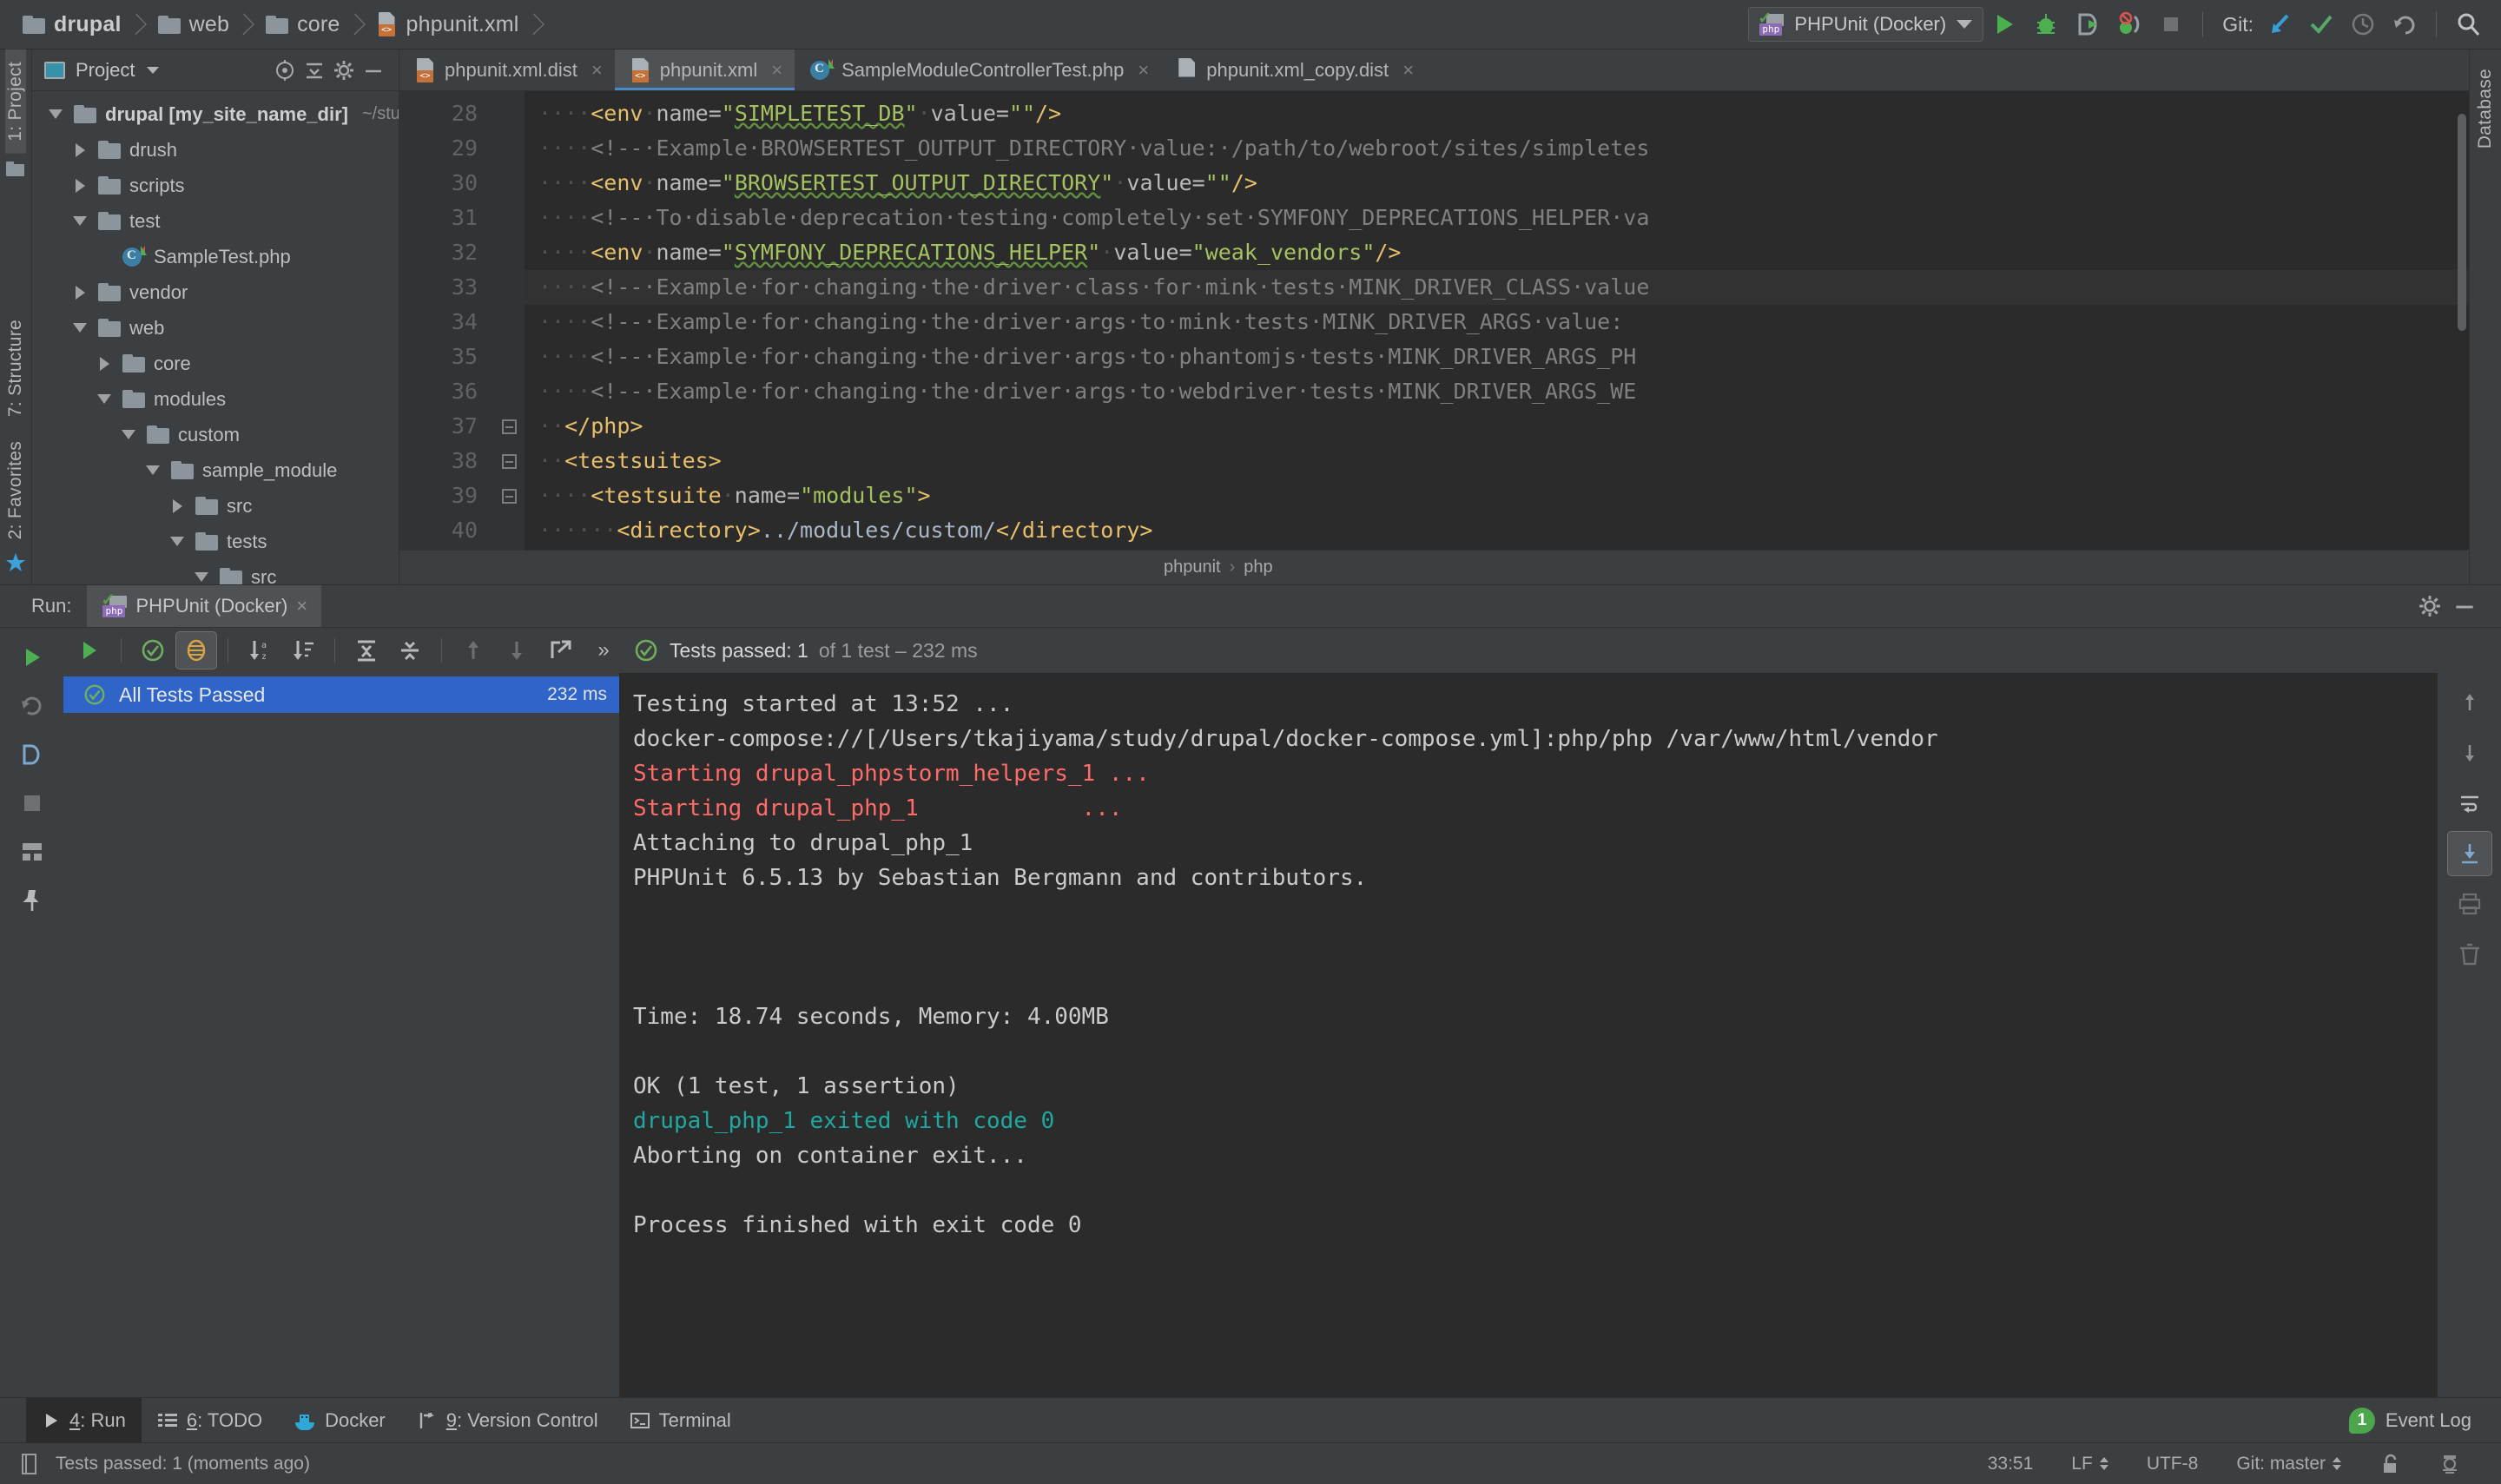 The image size is (2501, 1484). What do you see at coordinates (366, 650) in the screenshot?
I see `expand-all-button` at bounding box center [366, 650].